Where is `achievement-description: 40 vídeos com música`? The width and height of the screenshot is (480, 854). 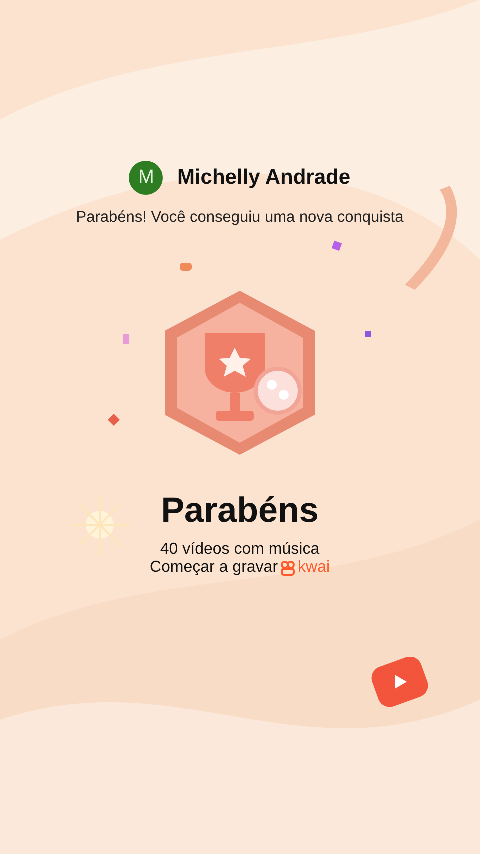
achievement-description: 40 vídeos com música is located at coordinates (240, 550).